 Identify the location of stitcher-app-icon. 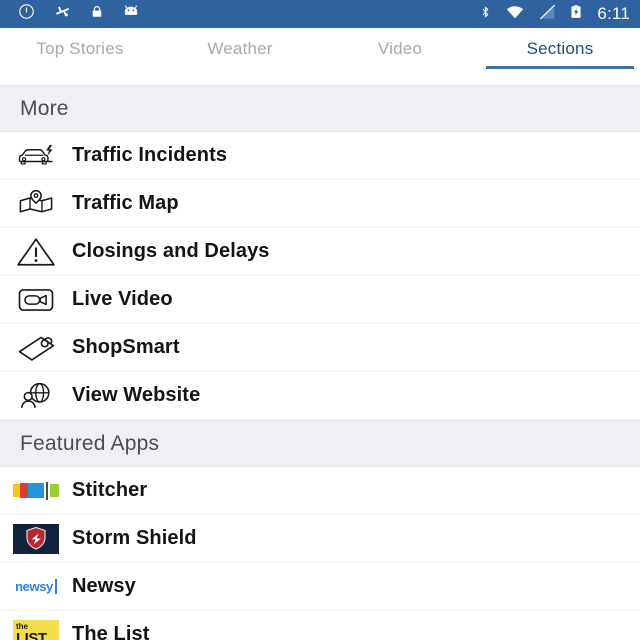
(36, 491).